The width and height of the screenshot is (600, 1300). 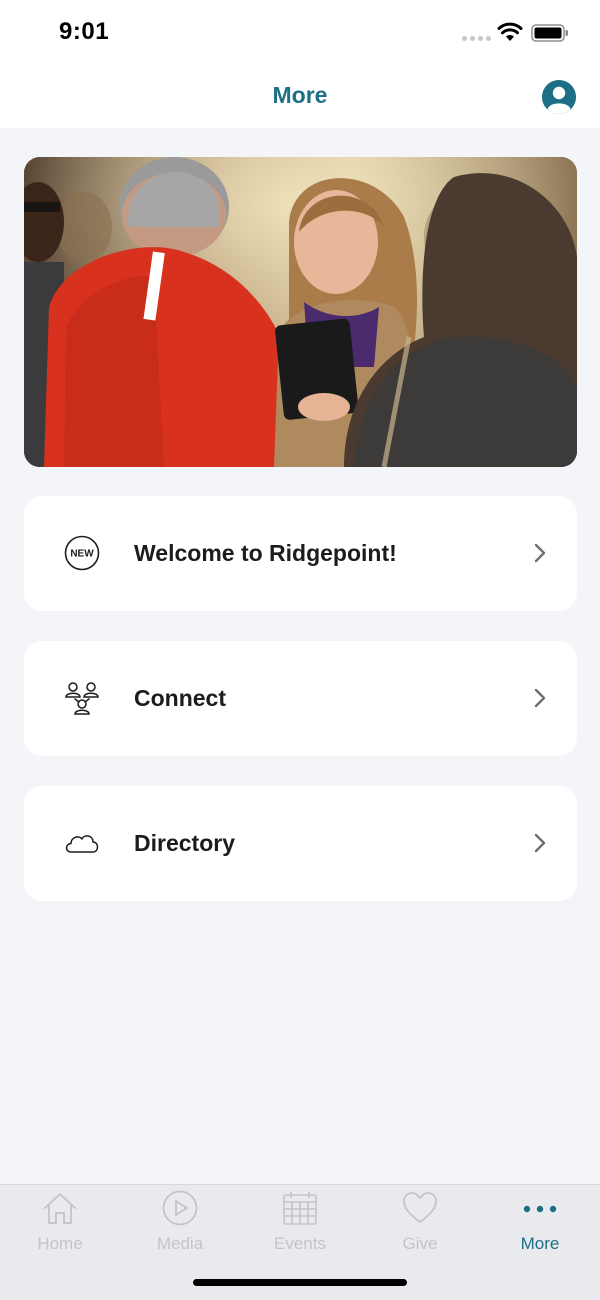 What do you see at coordinates (300, 33) in the screenshot?
I see `status-bar: 9:01` at bounding box center [300, 33].